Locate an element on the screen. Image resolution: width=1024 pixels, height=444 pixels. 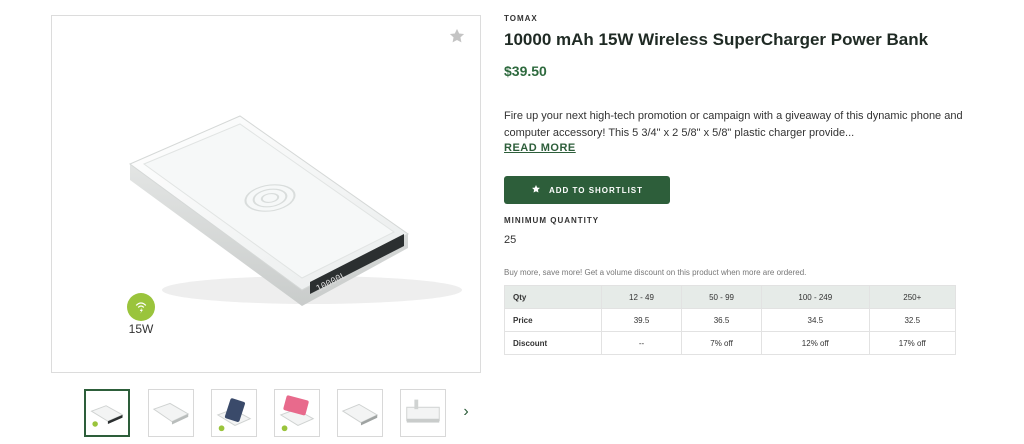
pricing-header-row: Qty 12 - 49 50 - 99 100 - 249 250+ is located at coordinates (730, 297).